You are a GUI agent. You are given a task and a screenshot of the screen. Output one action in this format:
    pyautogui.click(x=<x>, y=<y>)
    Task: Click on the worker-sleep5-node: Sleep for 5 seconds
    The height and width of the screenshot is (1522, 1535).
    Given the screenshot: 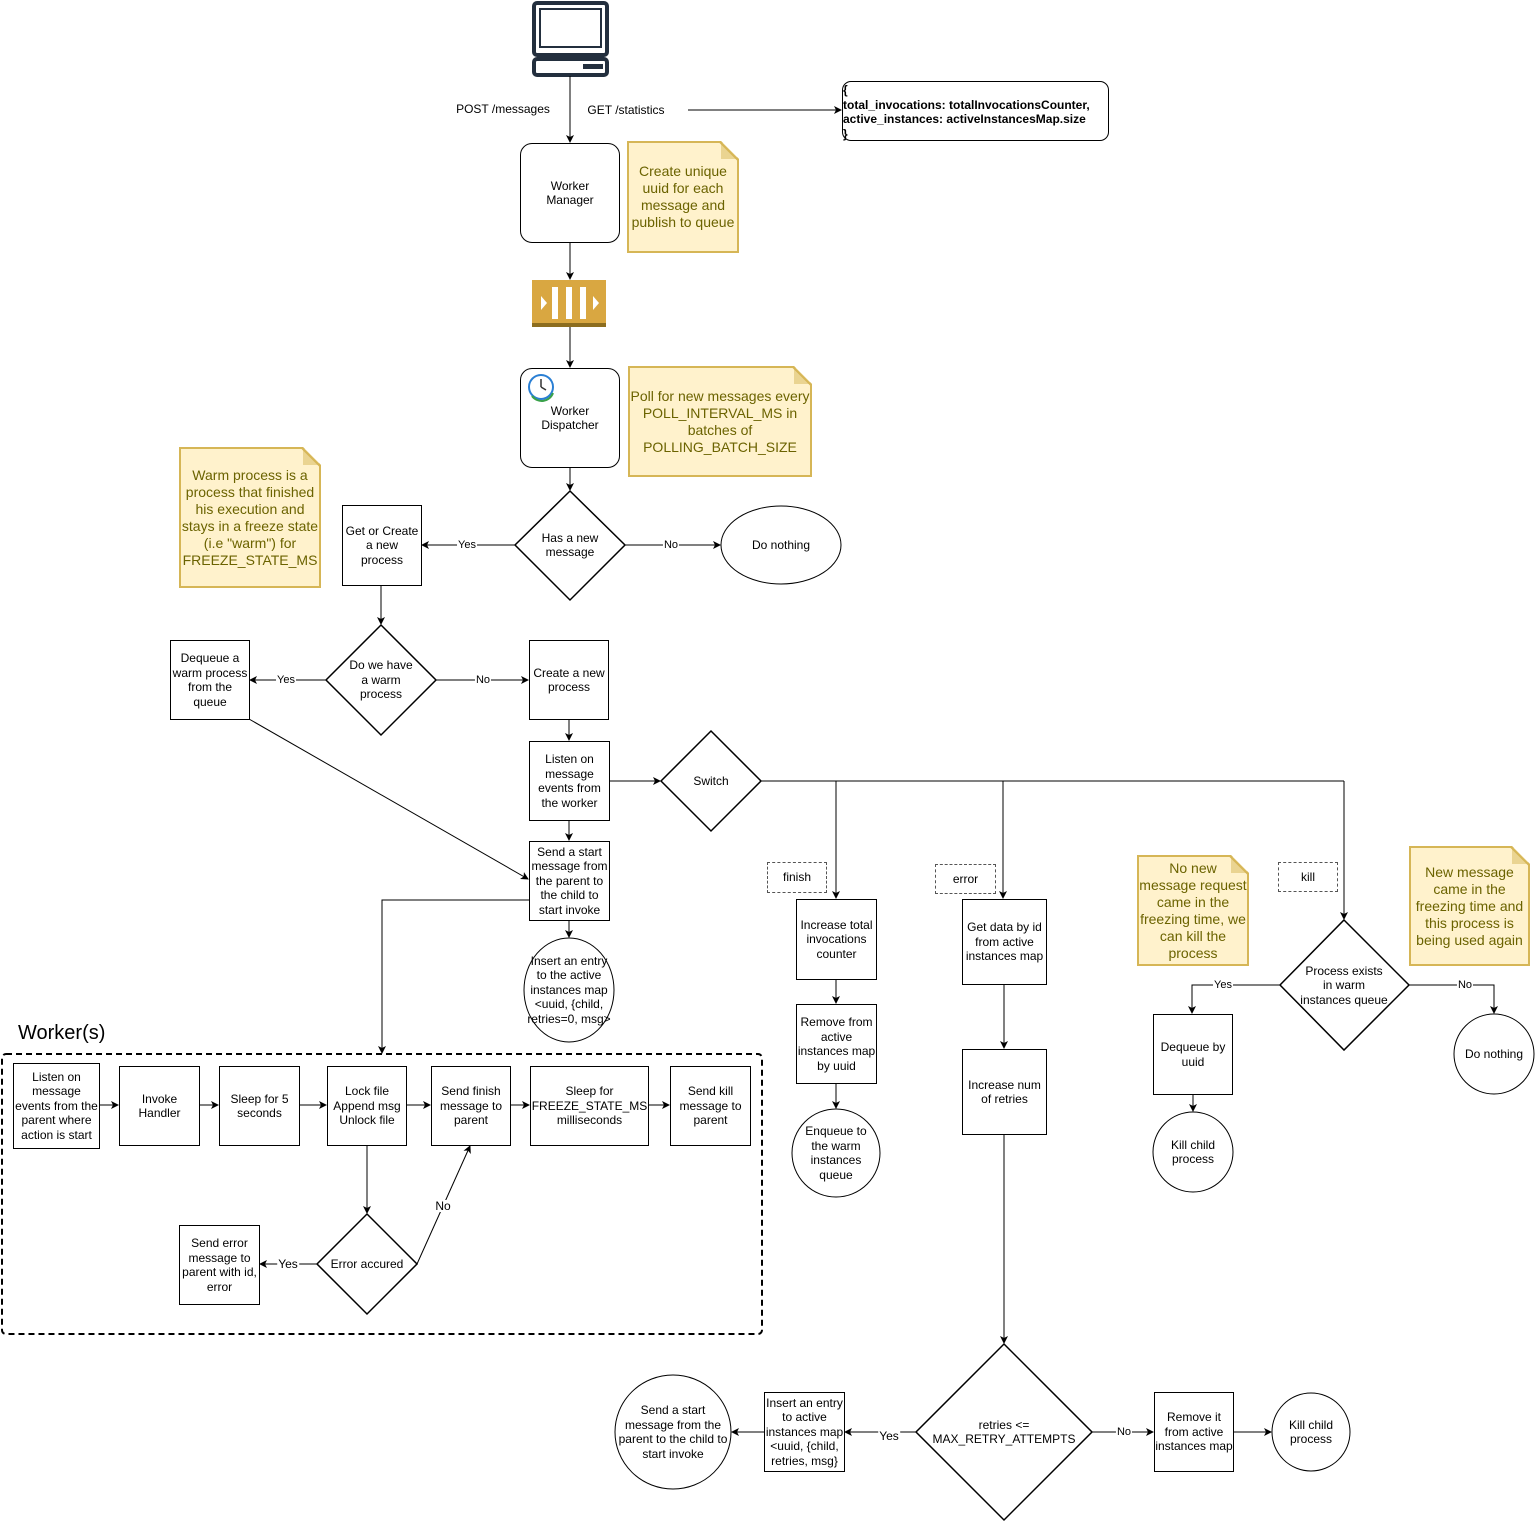 What is the action you would take?
    pyautogui.click(x=259, y=1106)
    